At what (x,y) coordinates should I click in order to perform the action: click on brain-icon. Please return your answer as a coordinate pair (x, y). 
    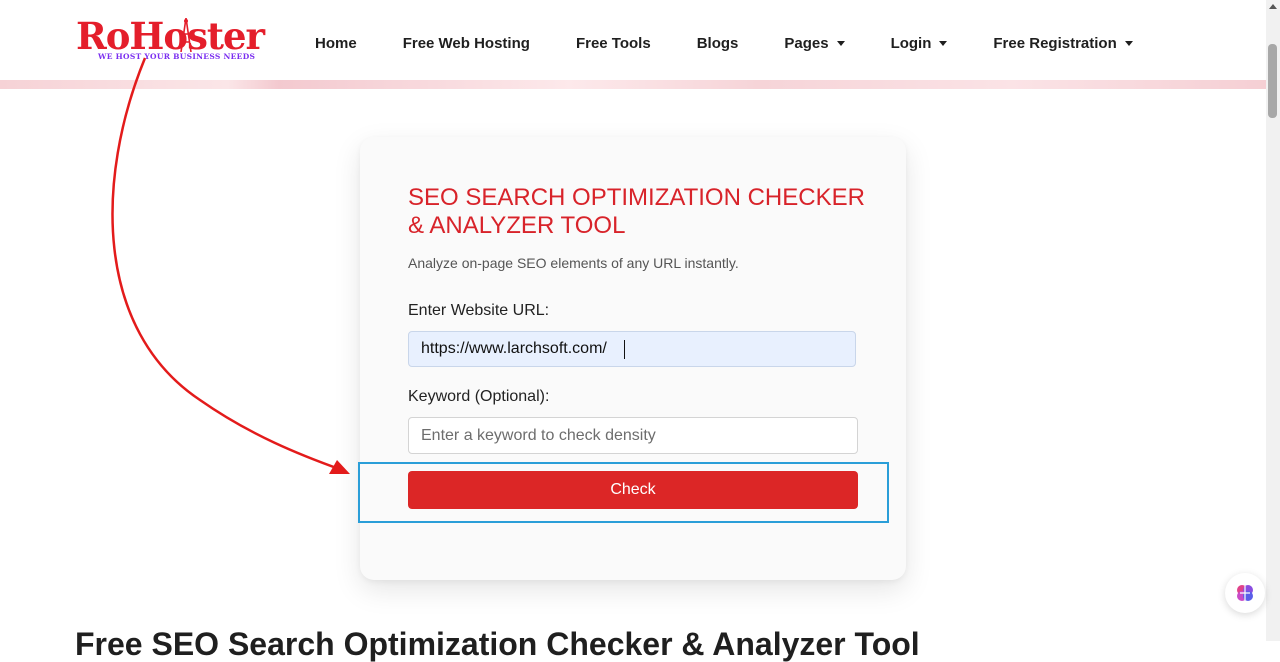
    Looking at the image, I should click on (1245, 593).